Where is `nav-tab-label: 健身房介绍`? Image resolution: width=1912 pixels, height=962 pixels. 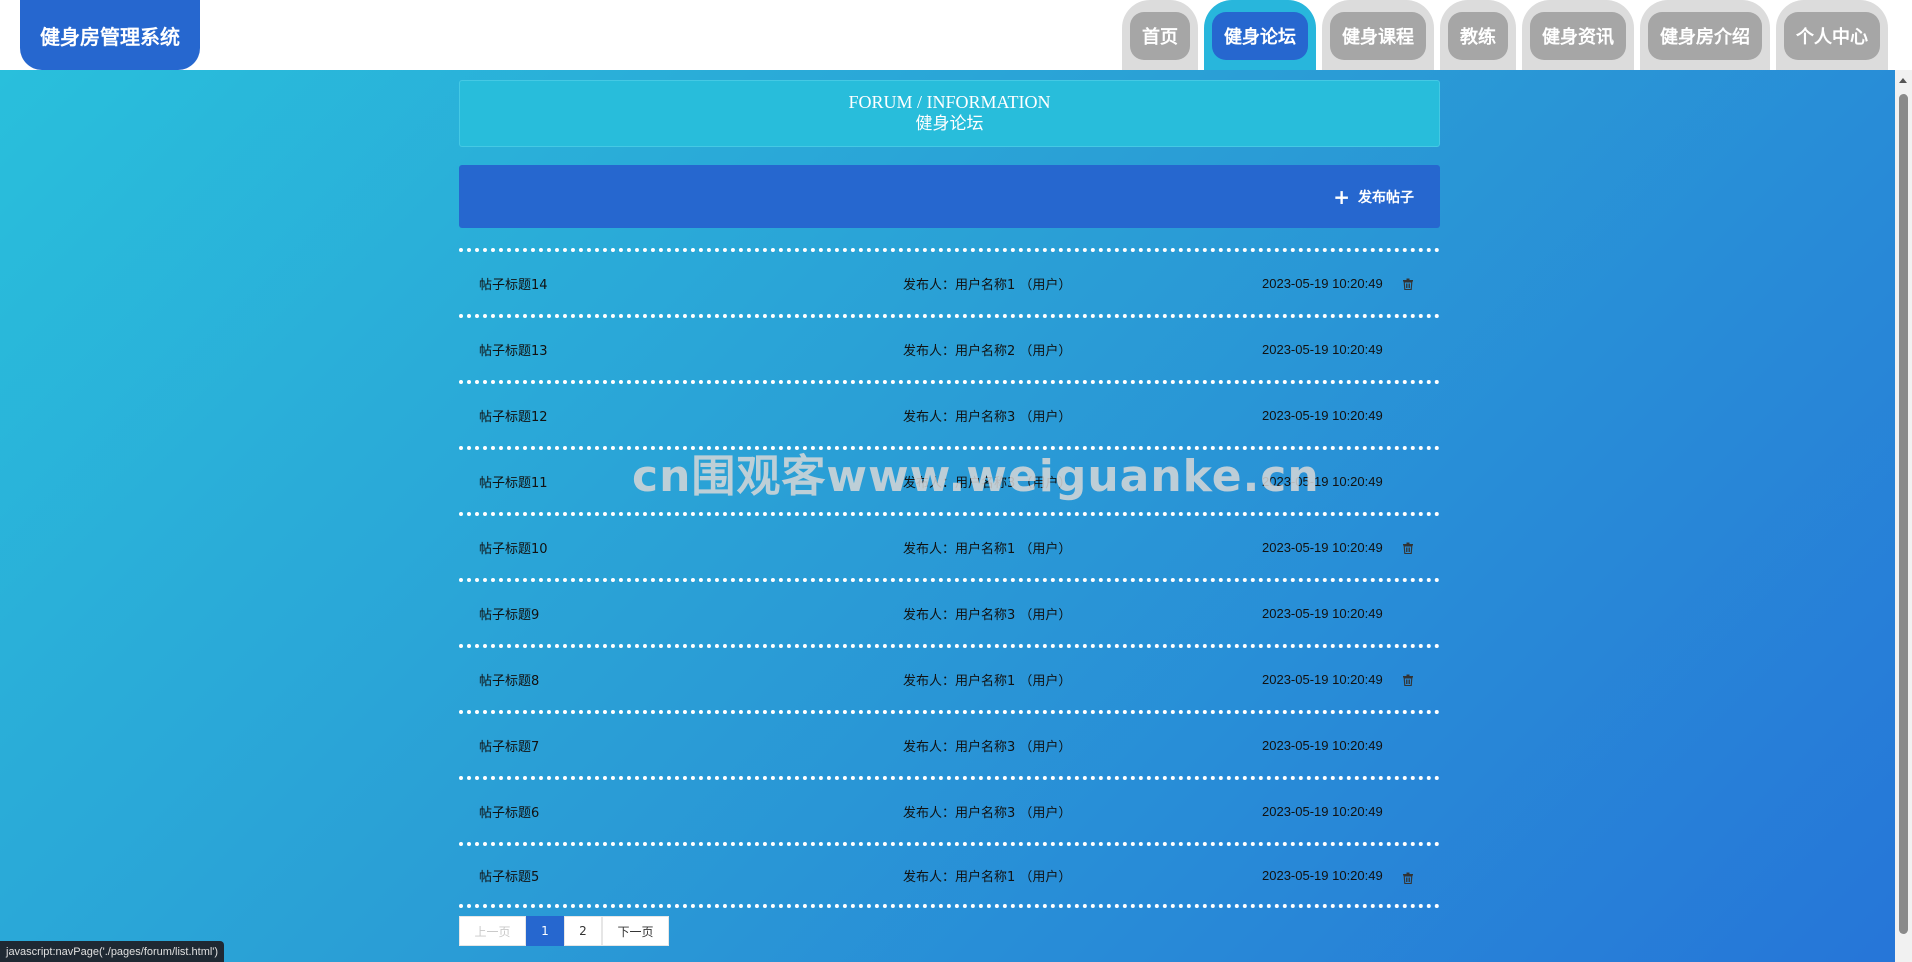 nav-tab-label: 健身房介绍 is located at coordinates (1705, 36).